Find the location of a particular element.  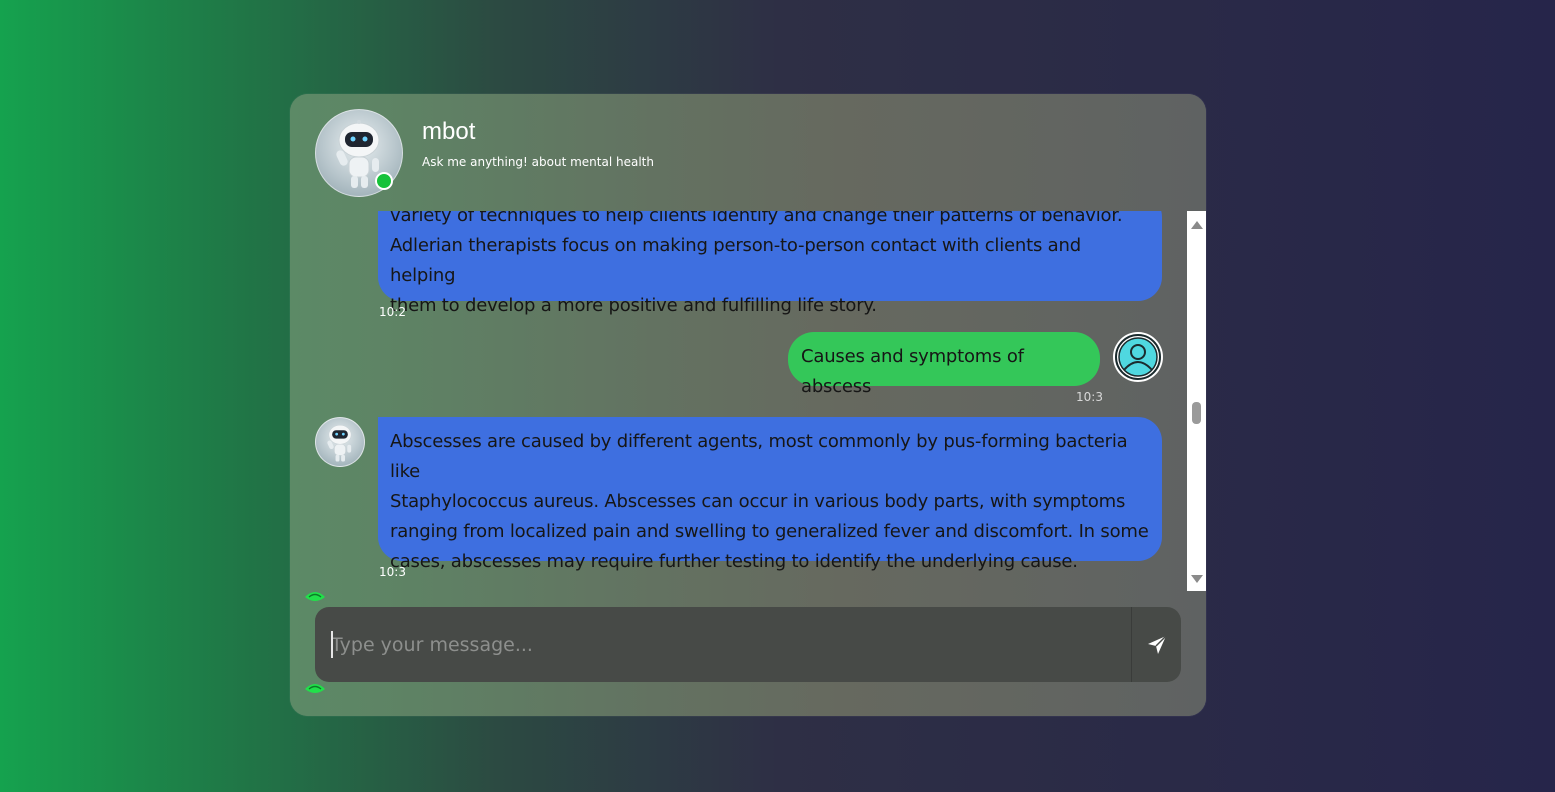

send-icon is located at coordinates (1157, 644).